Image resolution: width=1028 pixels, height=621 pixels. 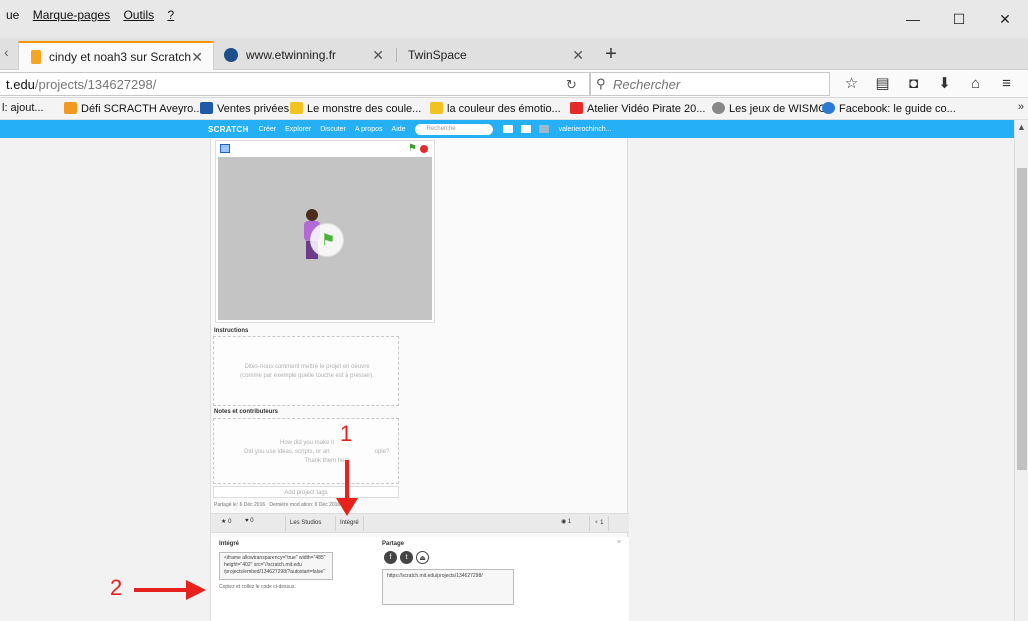 I want to click on annotation-arrows, so click(x=246, y=530).